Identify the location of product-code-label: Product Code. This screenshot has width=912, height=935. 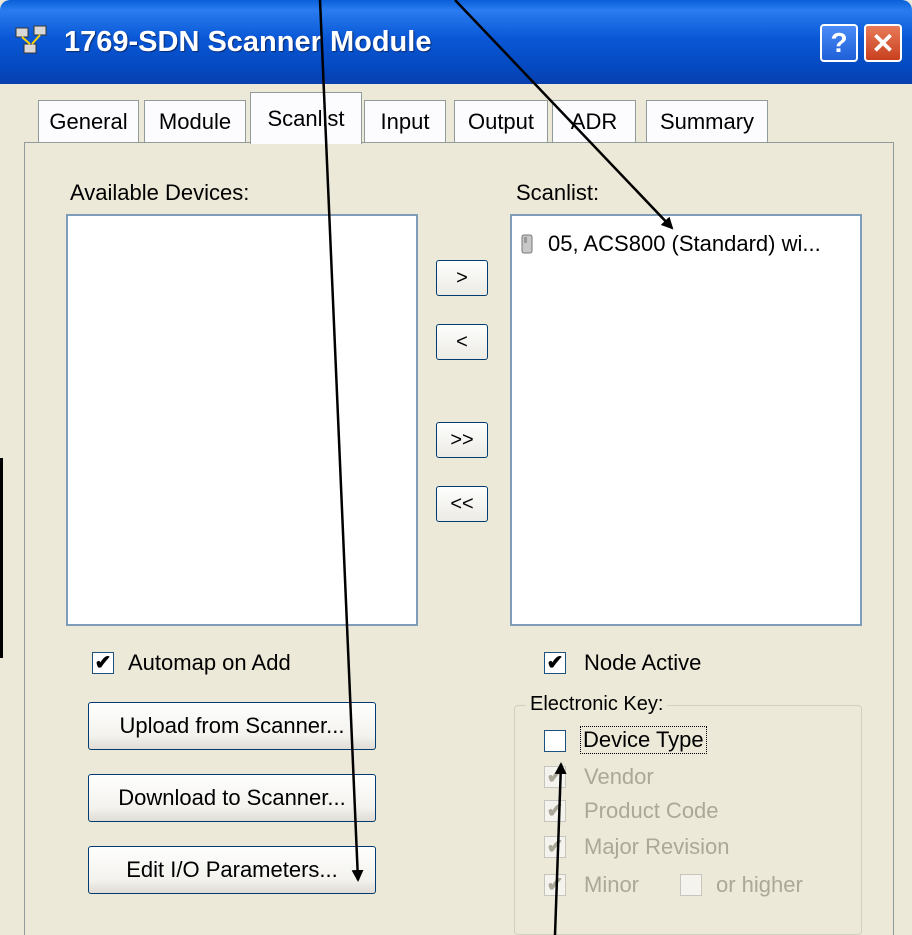
(651, 810).